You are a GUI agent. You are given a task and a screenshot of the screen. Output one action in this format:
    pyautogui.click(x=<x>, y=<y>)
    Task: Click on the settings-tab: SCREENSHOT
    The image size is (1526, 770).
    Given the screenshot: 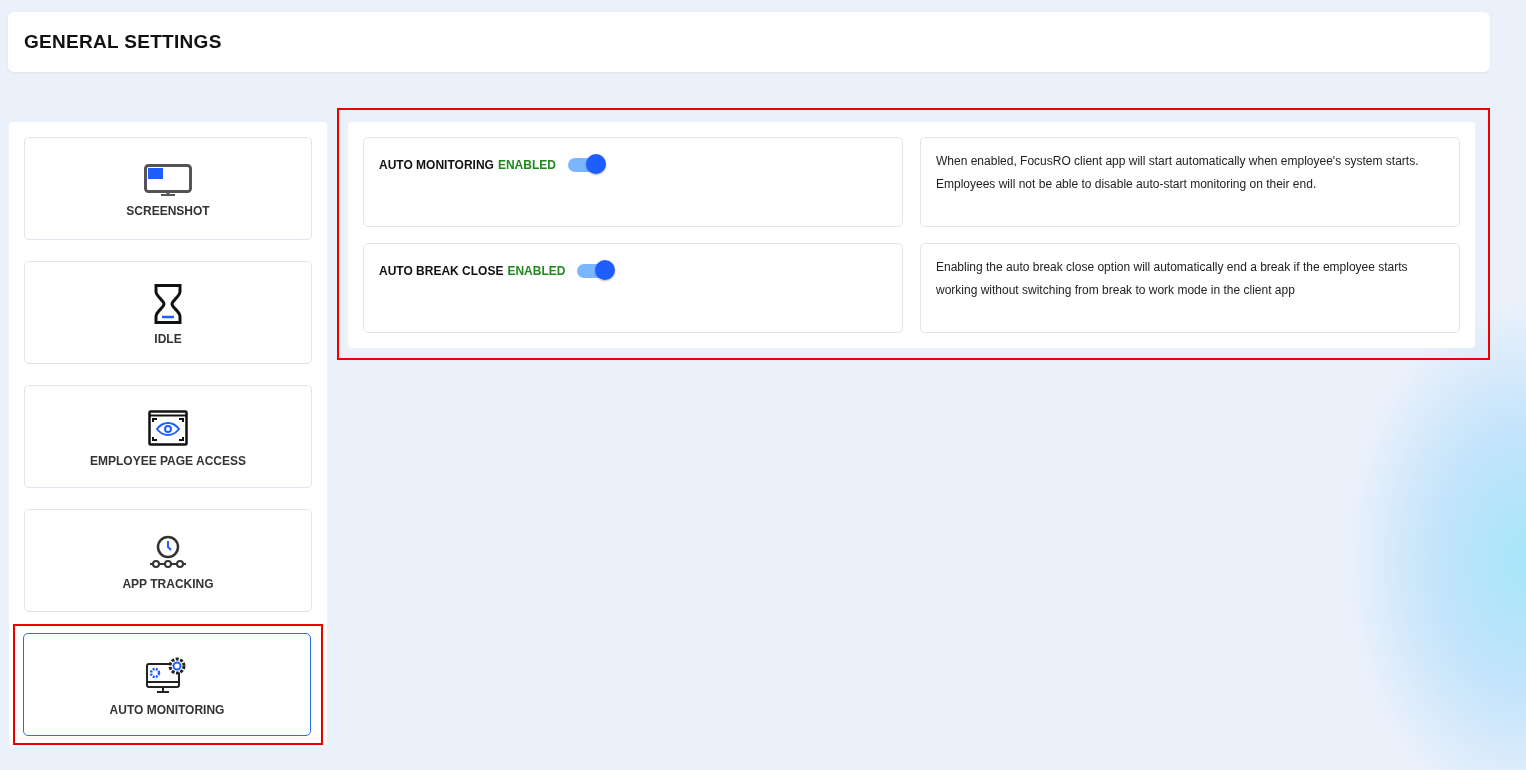 What is the action you would take?
    pyautogui.click(x=168, y=188)
    